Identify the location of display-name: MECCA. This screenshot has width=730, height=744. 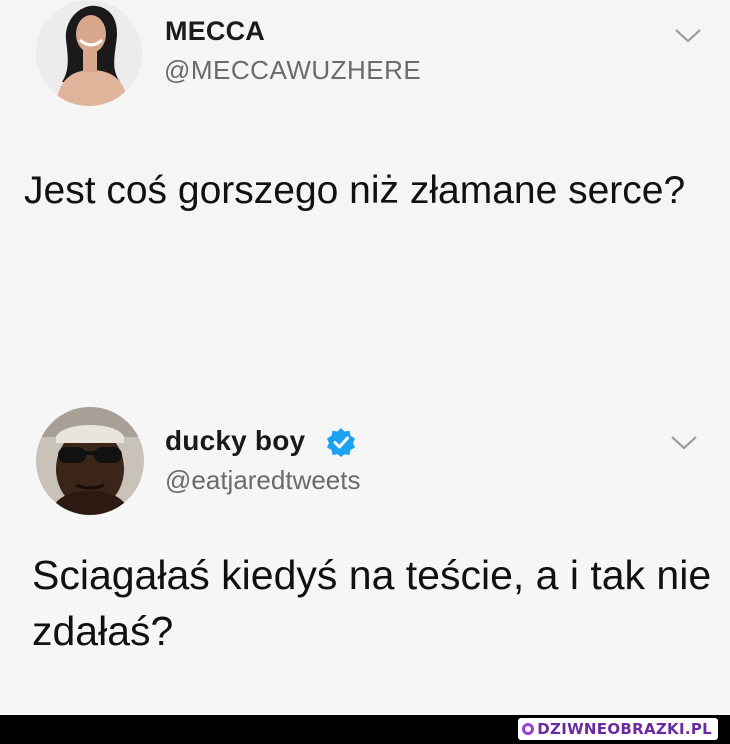
(215, 31).